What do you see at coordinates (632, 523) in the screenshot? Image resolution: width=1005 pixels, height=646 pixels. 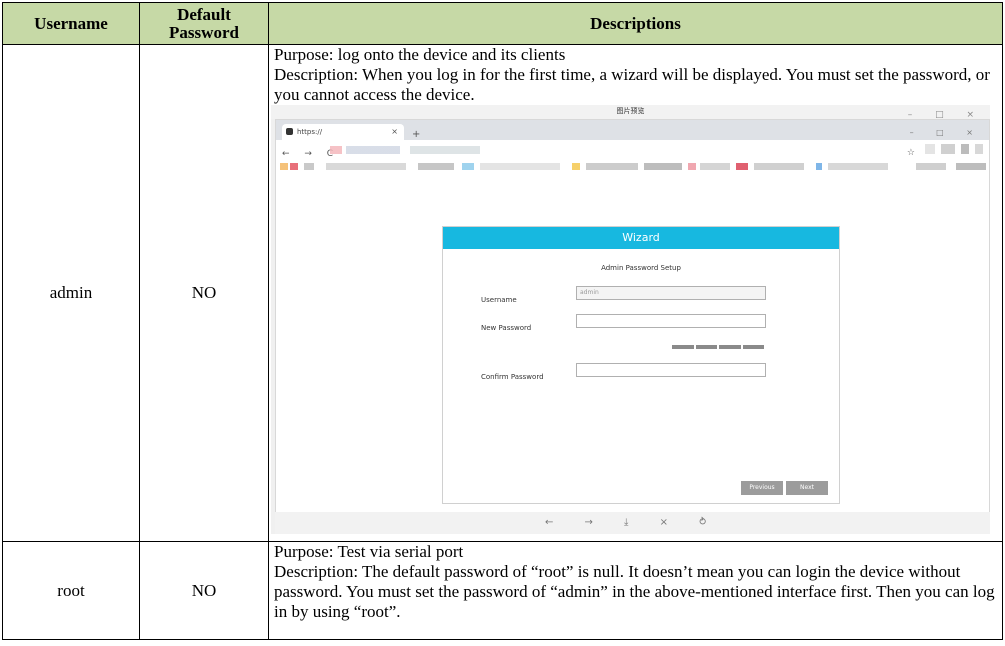 I see `preview-toolbar: ← → ⤓ × ⥁` at bounding box center [632, 523].